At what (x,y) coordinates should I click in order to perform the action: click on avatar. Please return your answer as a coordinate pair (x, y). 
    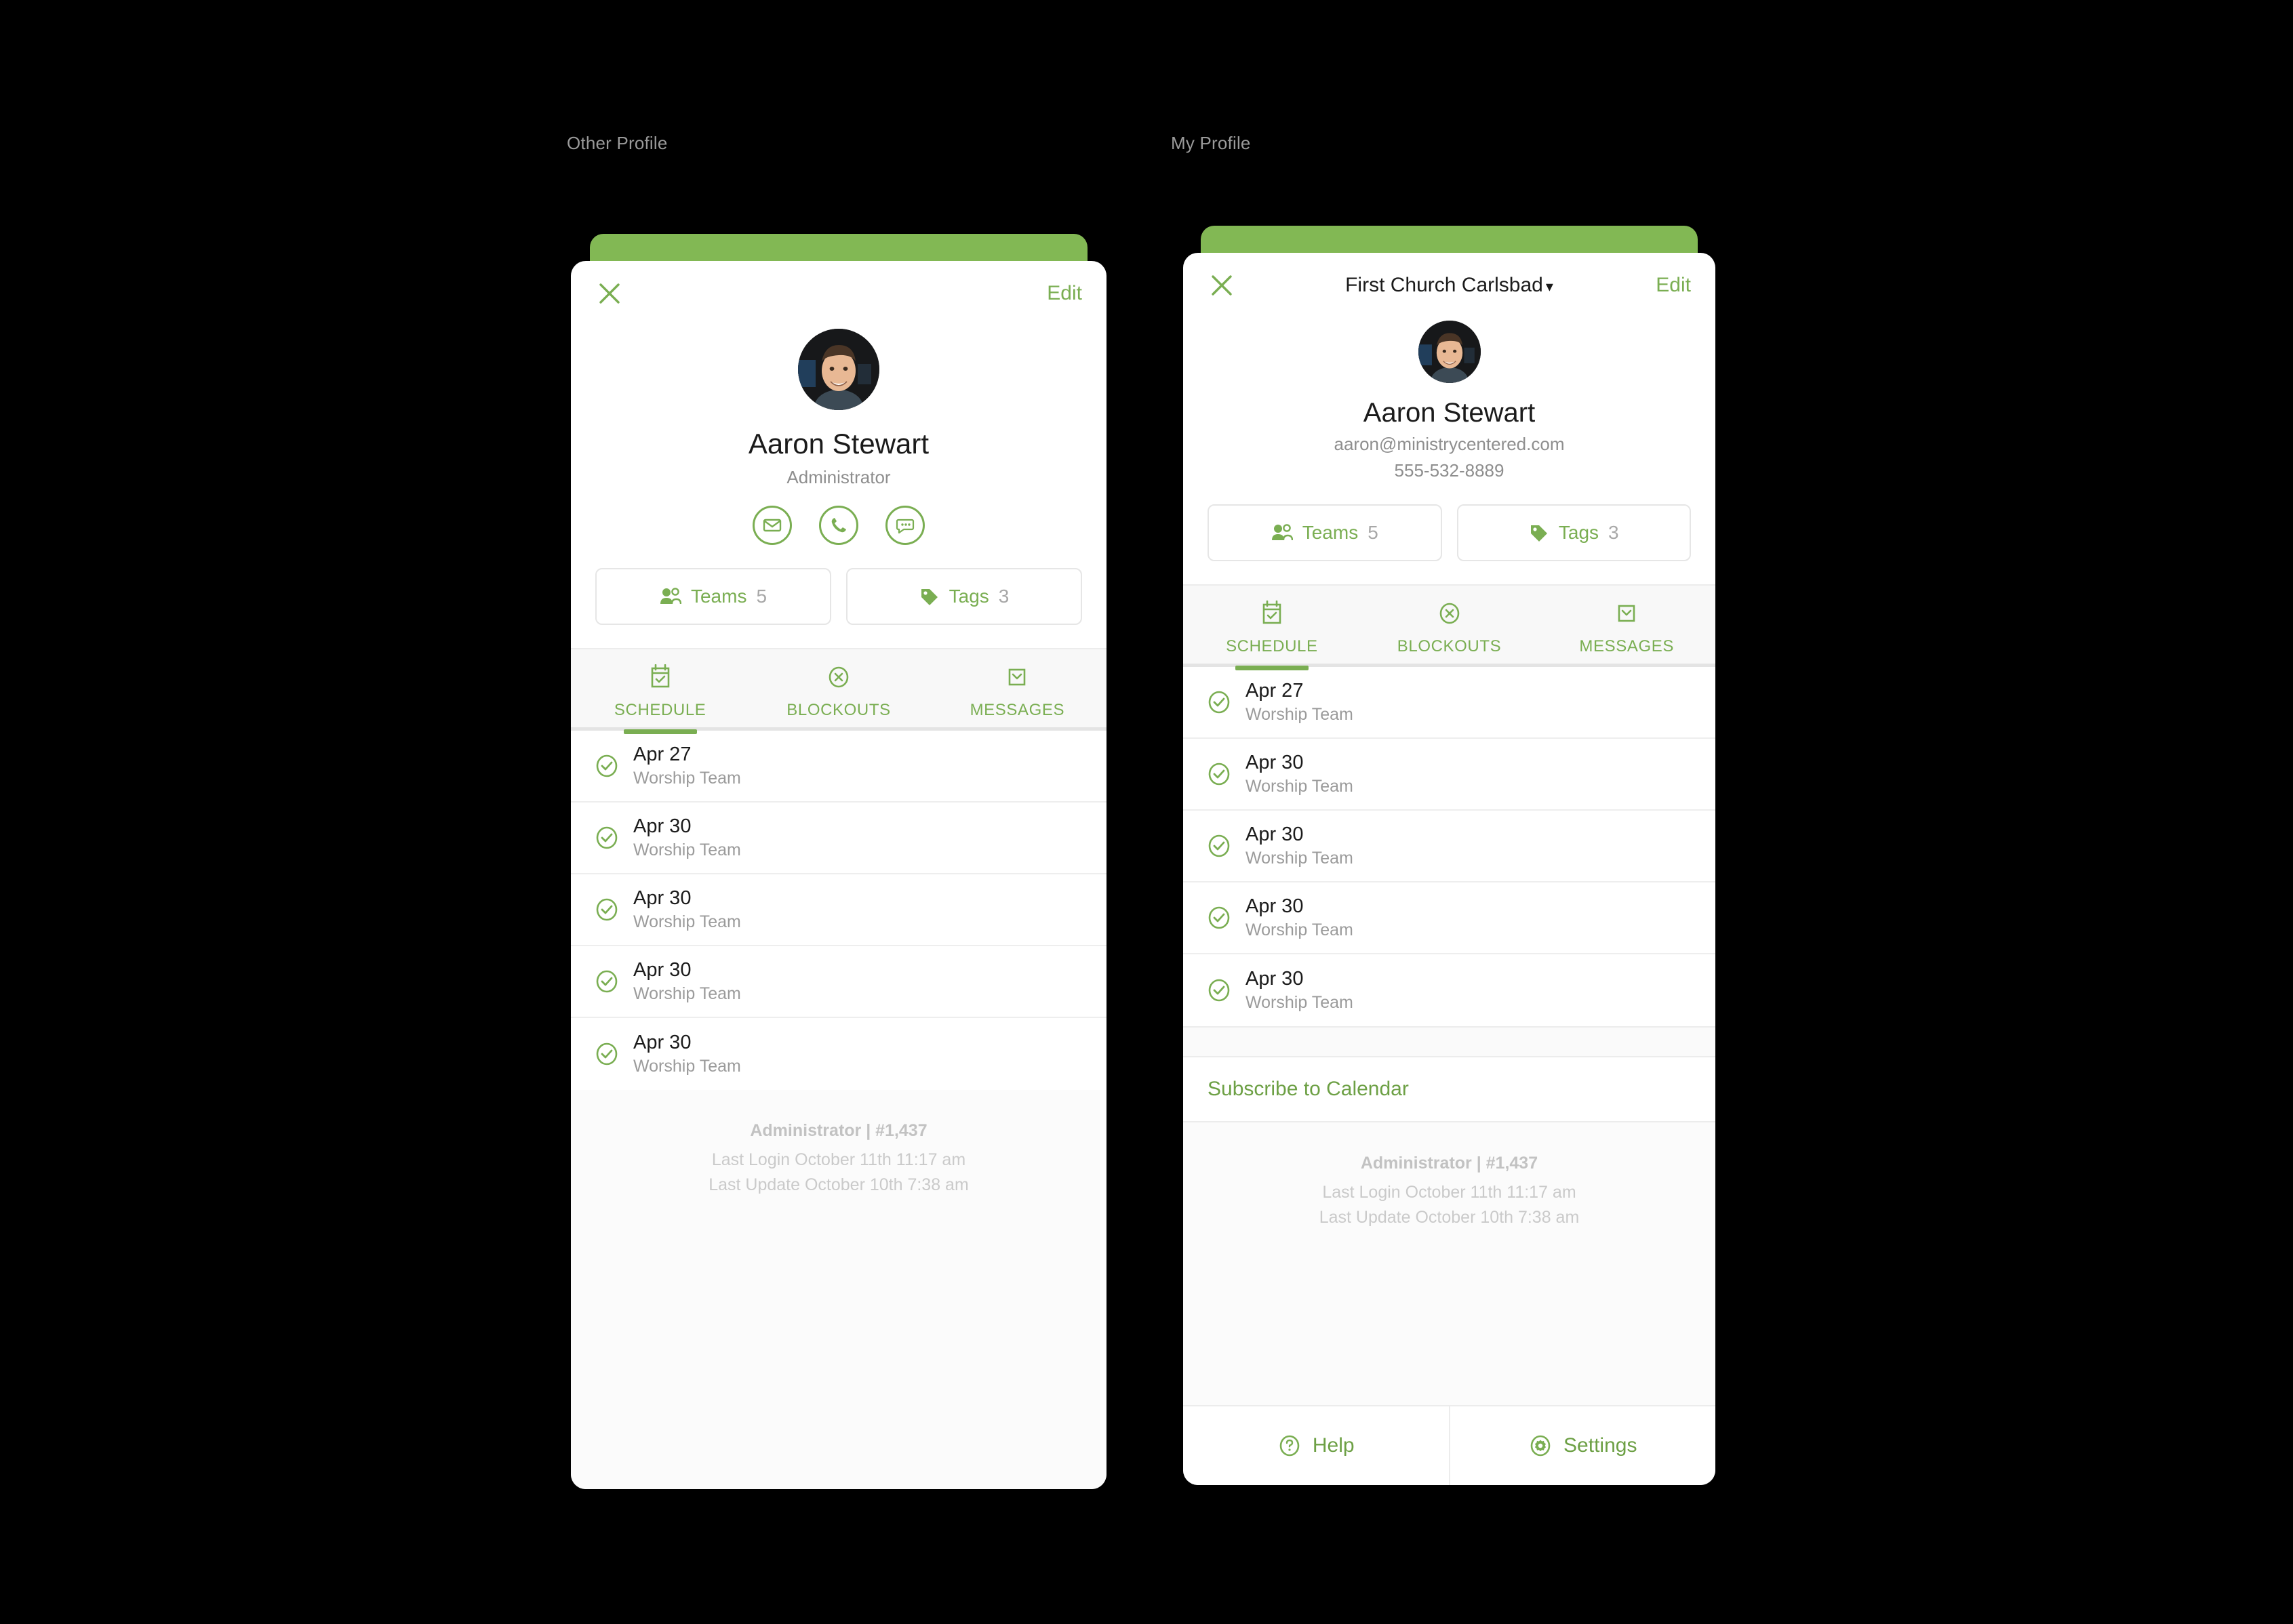
    Looking at the image, I should click on (1449, 352).